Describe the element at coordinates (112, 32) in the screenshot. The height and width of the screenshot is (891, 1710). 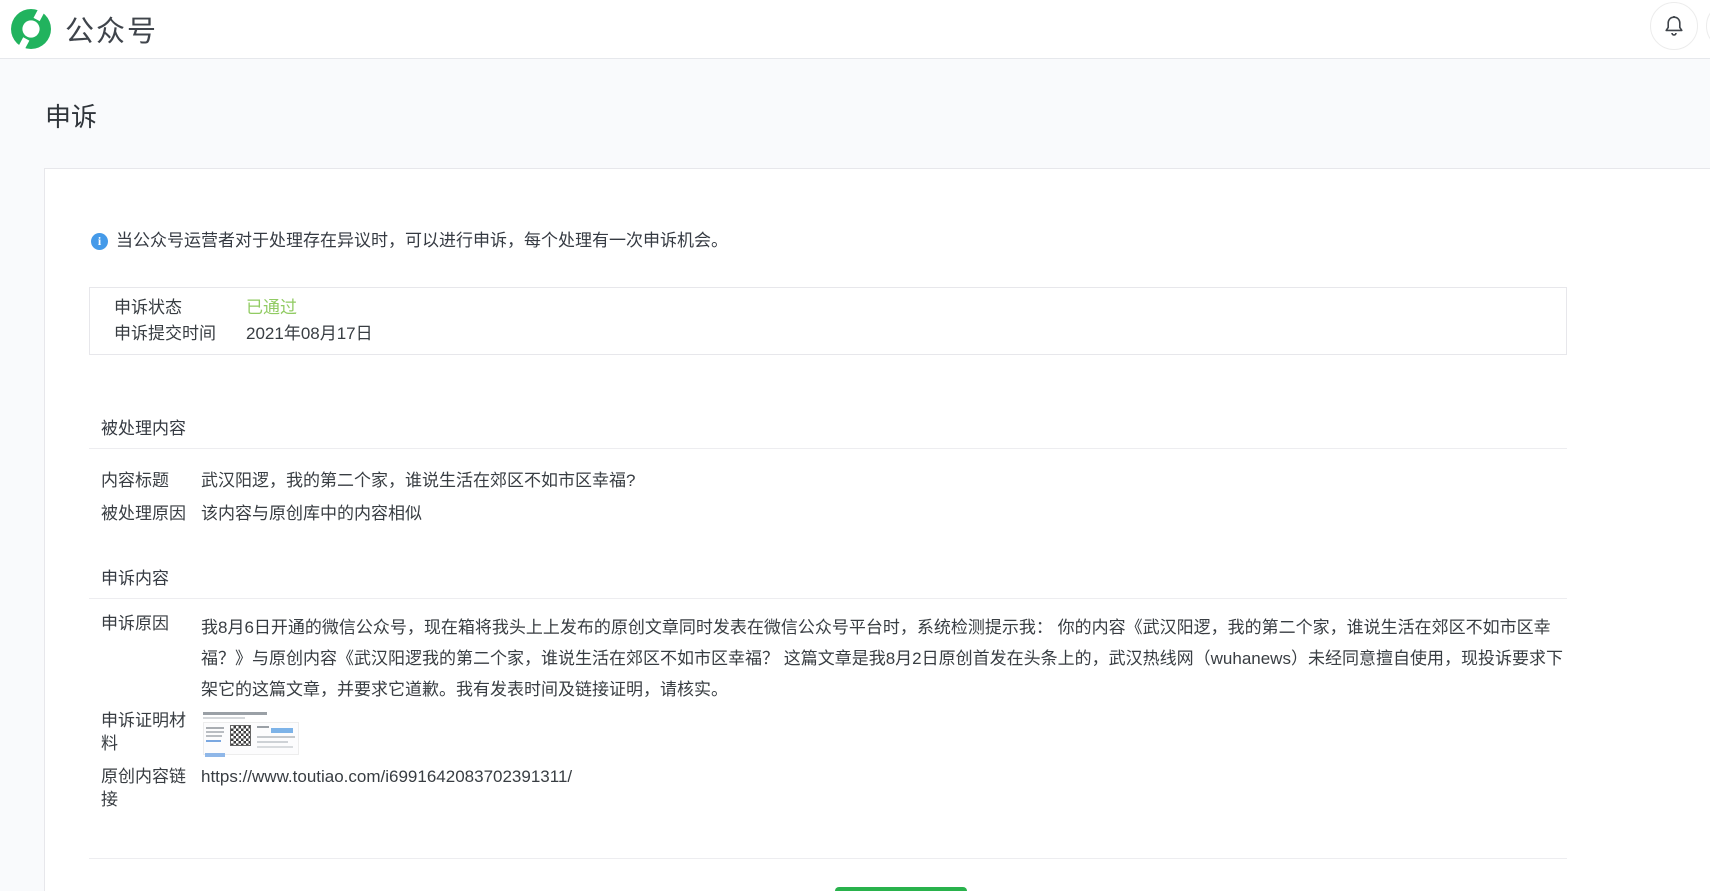
I see `brand-title: 公众号` at that location.